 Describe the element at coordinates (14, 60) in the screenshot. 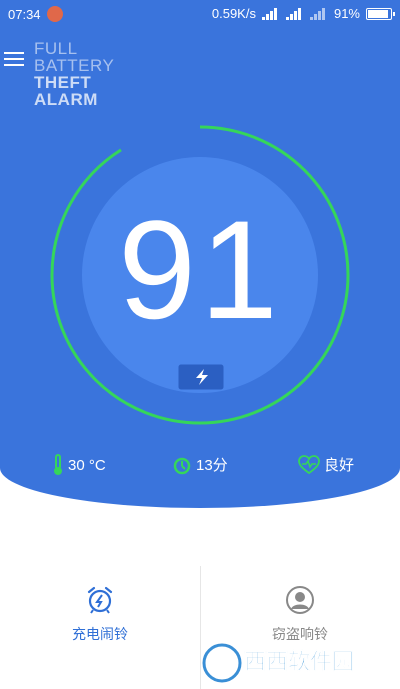

I see `hamburger-icon` at that location.